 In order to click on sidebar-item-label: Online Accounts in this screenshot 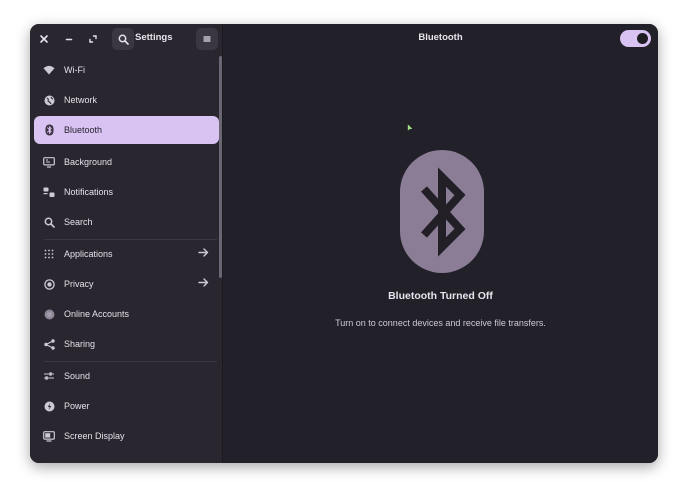, I will do `click(97, 314)`.